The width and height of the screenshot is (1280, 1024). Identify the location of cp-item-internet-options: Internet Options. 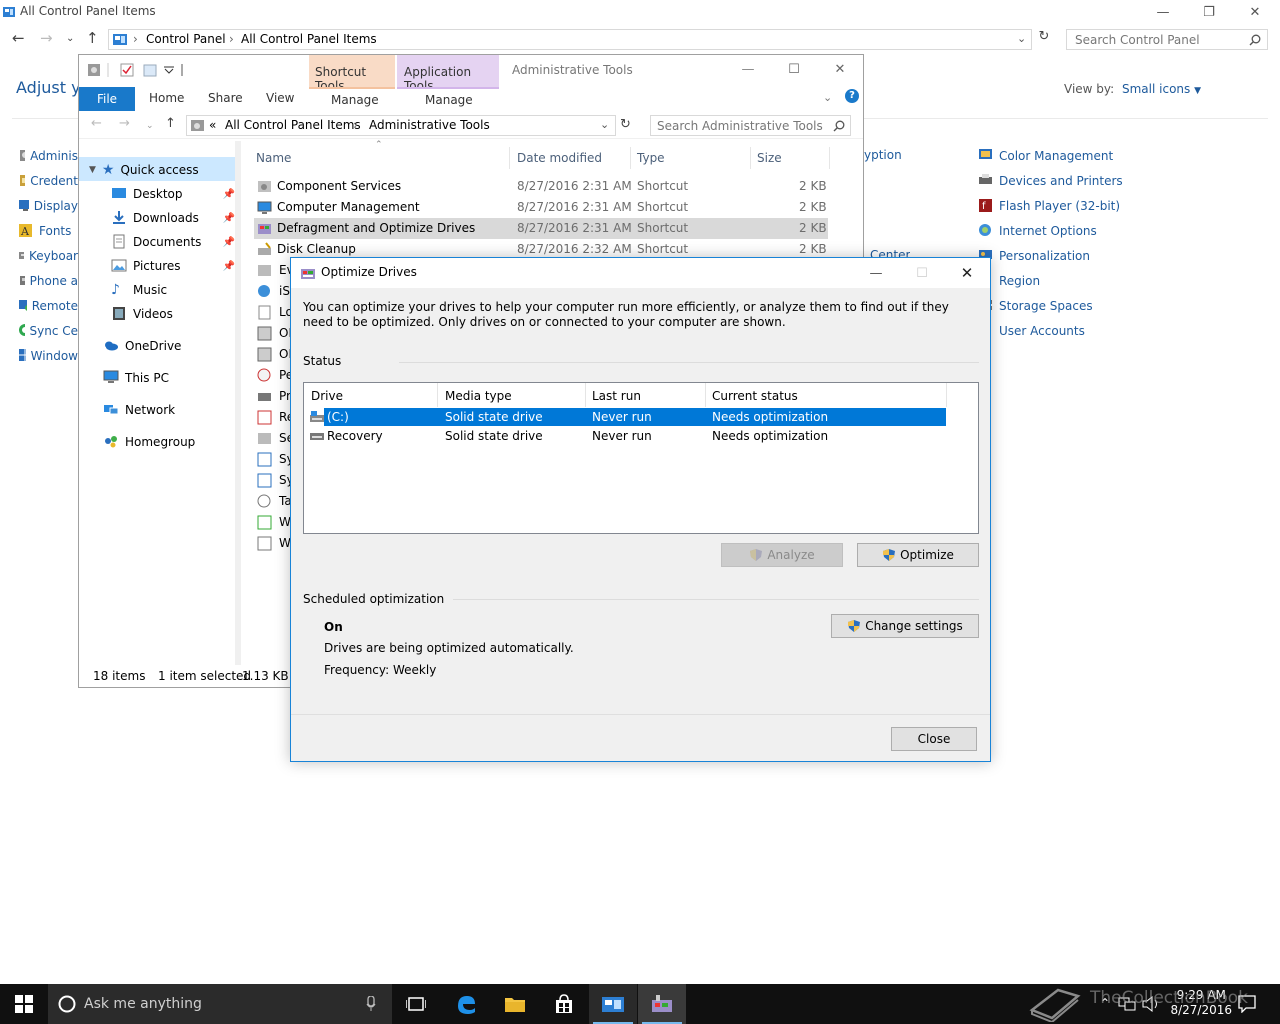
(1037, 231).